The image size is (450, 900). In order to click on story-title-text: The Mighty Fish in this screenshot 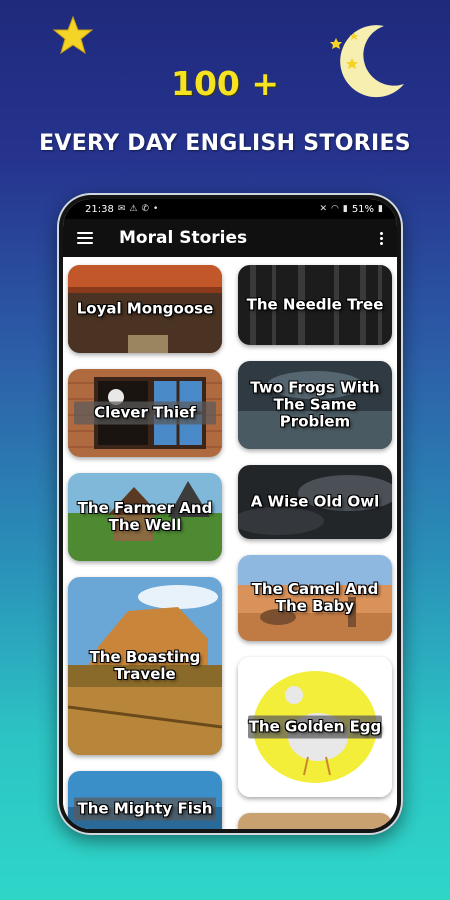, I will do `click(145, 809)`.